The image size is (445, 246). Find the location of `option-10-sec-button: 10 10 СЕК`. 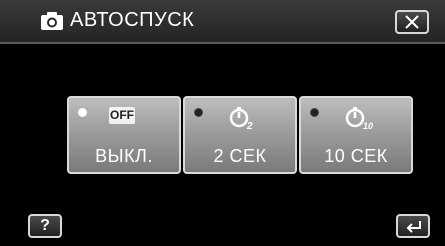

option-10-sec-button: 10 10 СЕК is located at coordinates (356, 135).